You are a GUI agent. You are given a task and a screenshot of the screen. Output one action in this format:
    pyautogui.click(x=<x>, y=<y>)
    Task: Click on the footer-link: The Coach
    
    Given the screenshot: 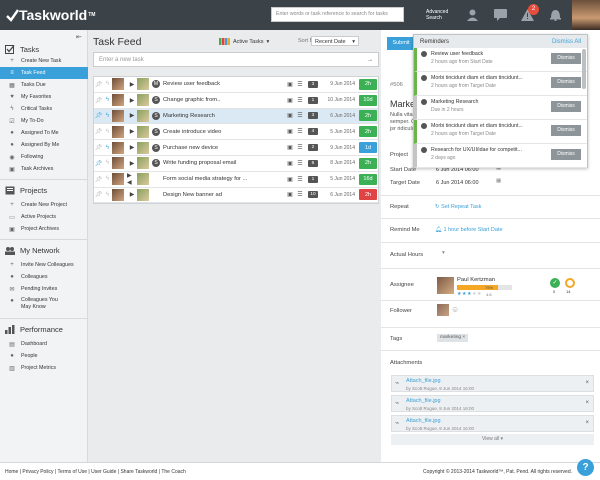 What is the action you would take?
    pyautogui.click(x=173, y=472)
    